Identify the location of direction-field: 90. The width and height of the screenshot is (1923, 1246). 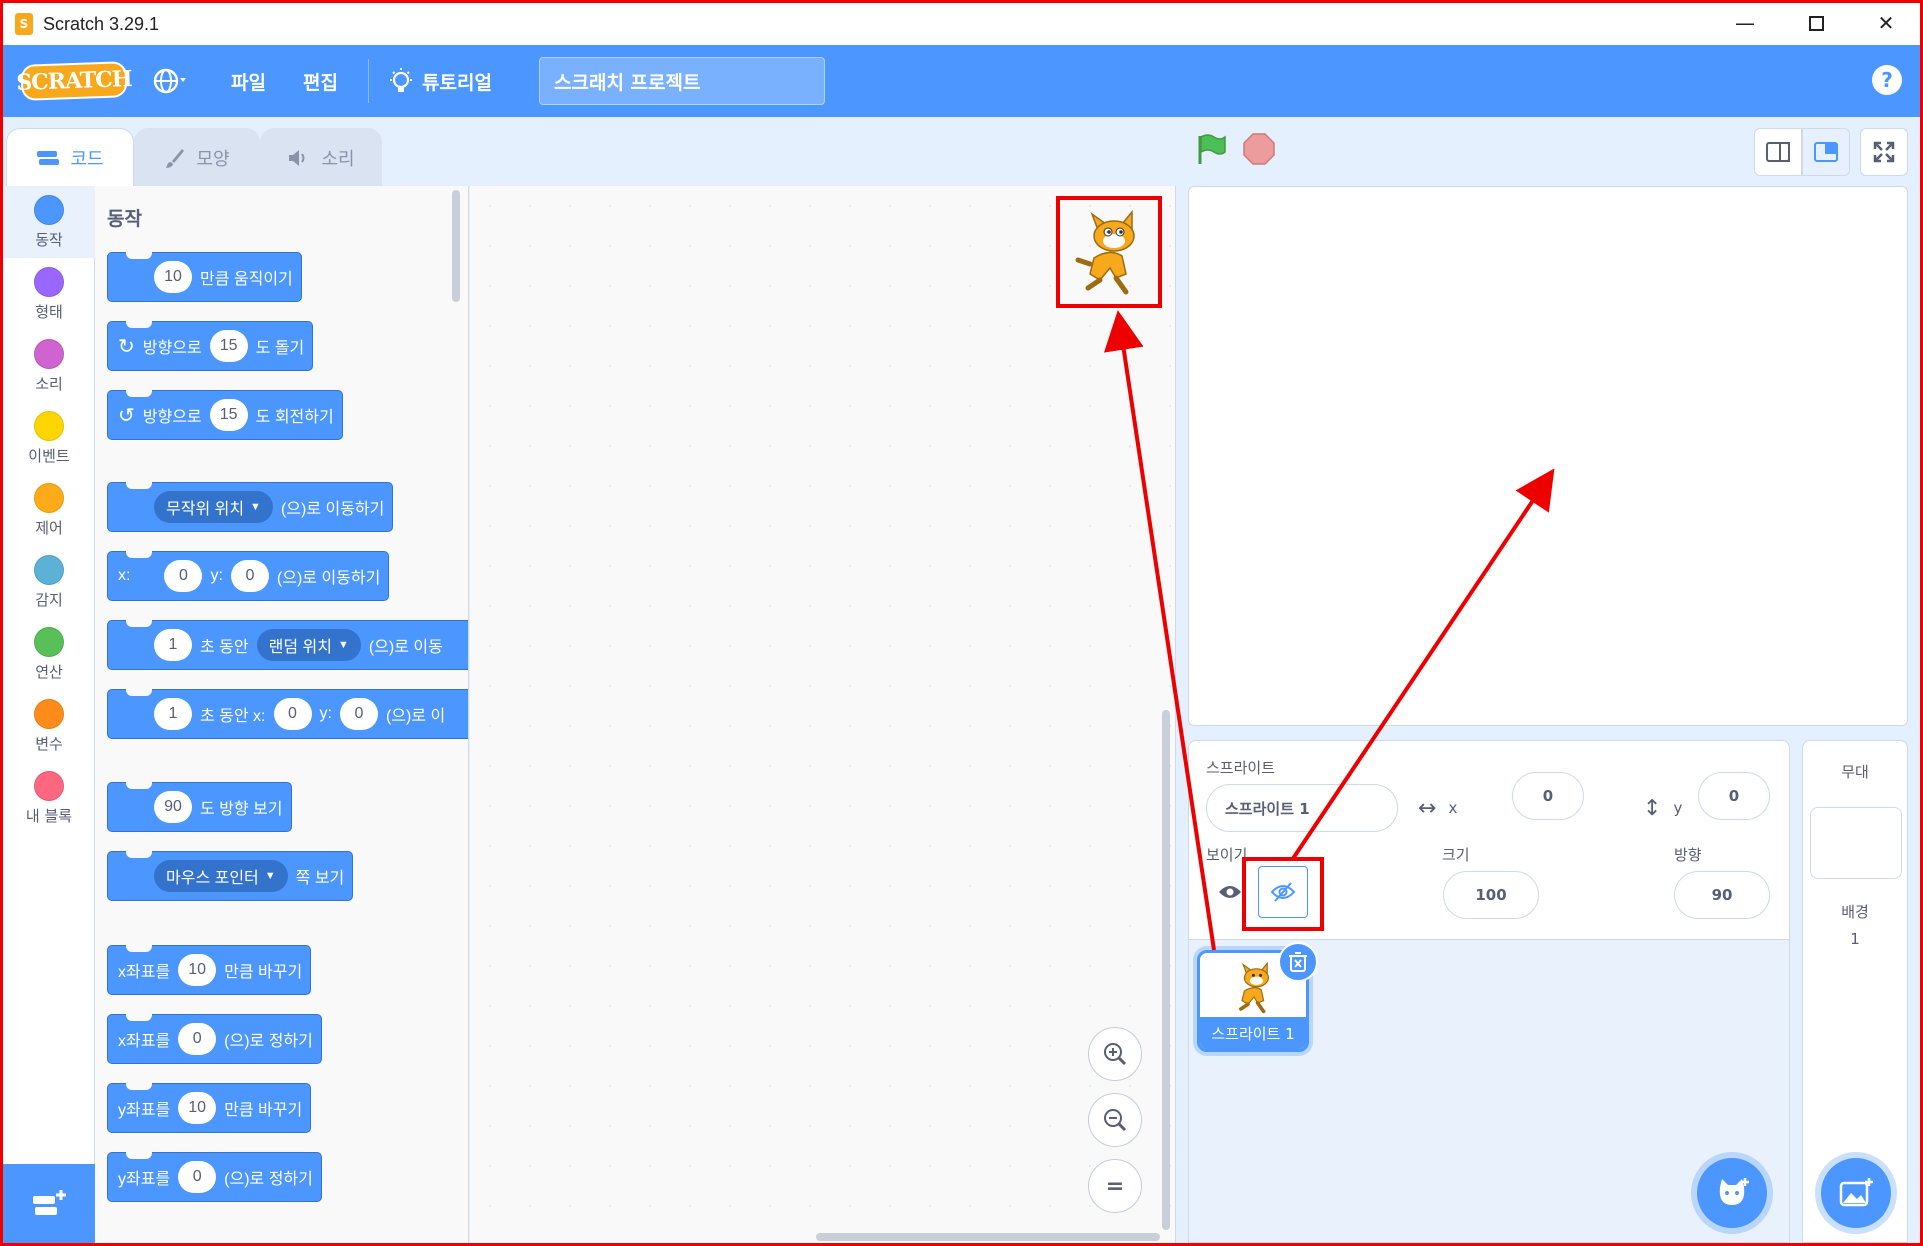
(1722, 895).